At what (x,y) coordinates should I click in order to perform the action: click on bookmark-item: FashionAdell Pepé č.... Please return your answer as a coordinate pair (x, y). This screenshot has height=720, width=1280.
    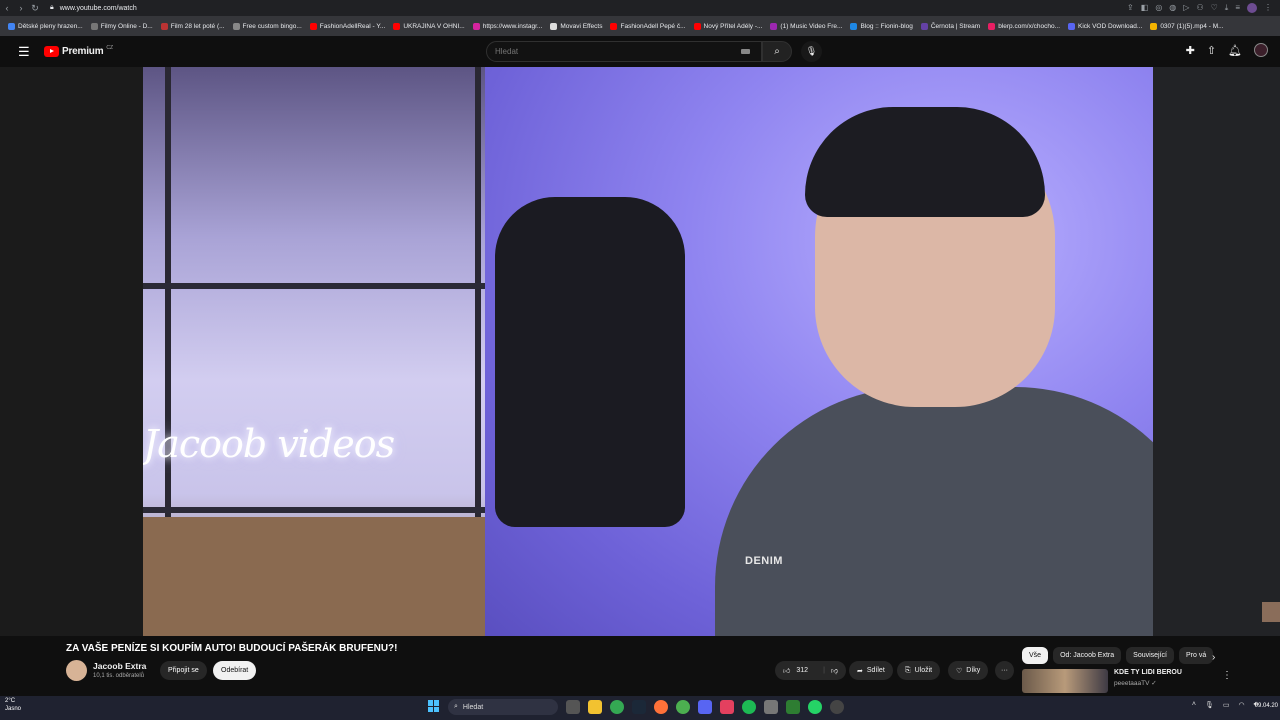
    Looking at the image, I should click on (648, 26).